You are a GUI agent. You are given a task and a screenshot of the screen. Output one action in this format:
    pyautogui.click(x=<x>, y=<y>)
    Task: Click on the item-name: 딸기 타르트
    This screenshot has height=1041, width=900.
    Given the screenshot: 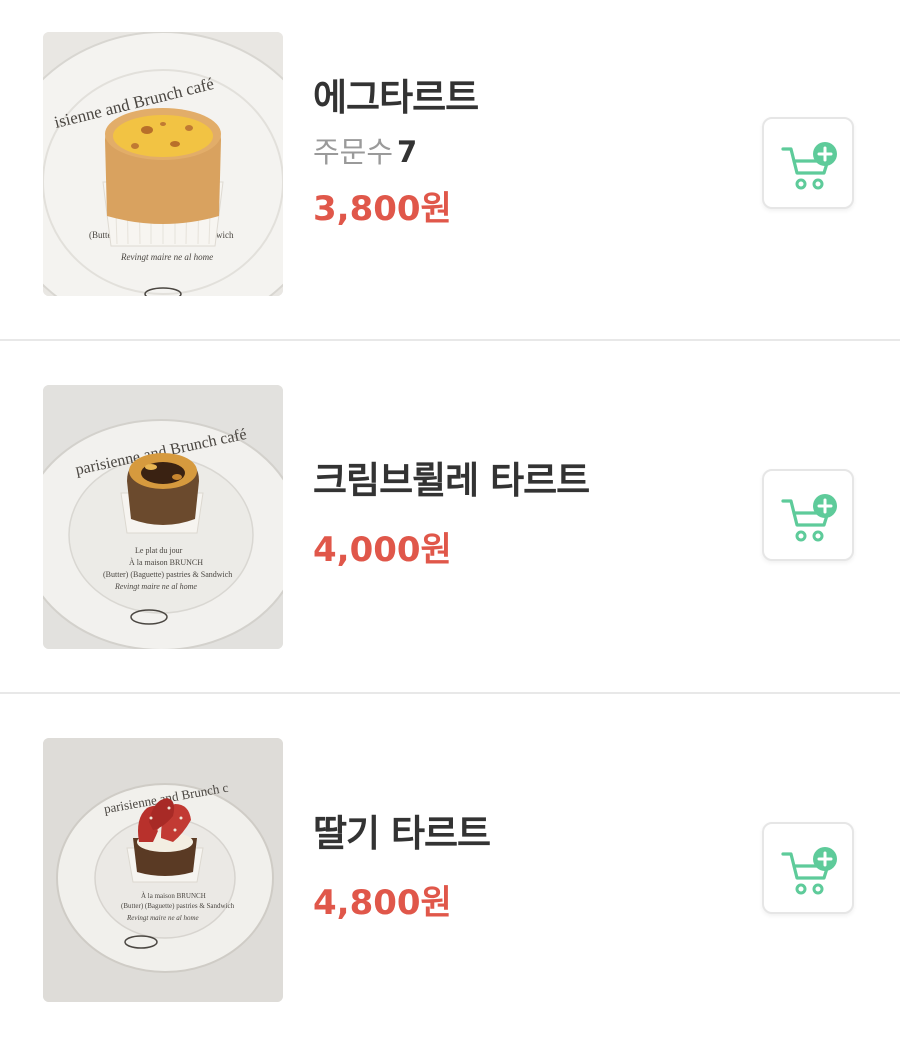 What is the action you would take?
    pyautogui.click(x=402, y=834)
    